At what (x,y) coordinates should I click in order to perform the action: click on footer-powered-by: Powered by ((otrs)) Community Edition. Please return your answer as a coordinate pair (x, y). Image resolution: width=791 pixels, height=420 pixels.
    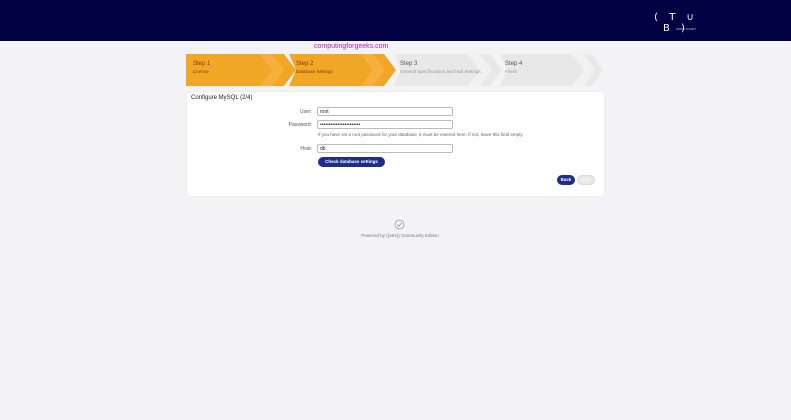
    Looking at the image, I should click on (400, 235).